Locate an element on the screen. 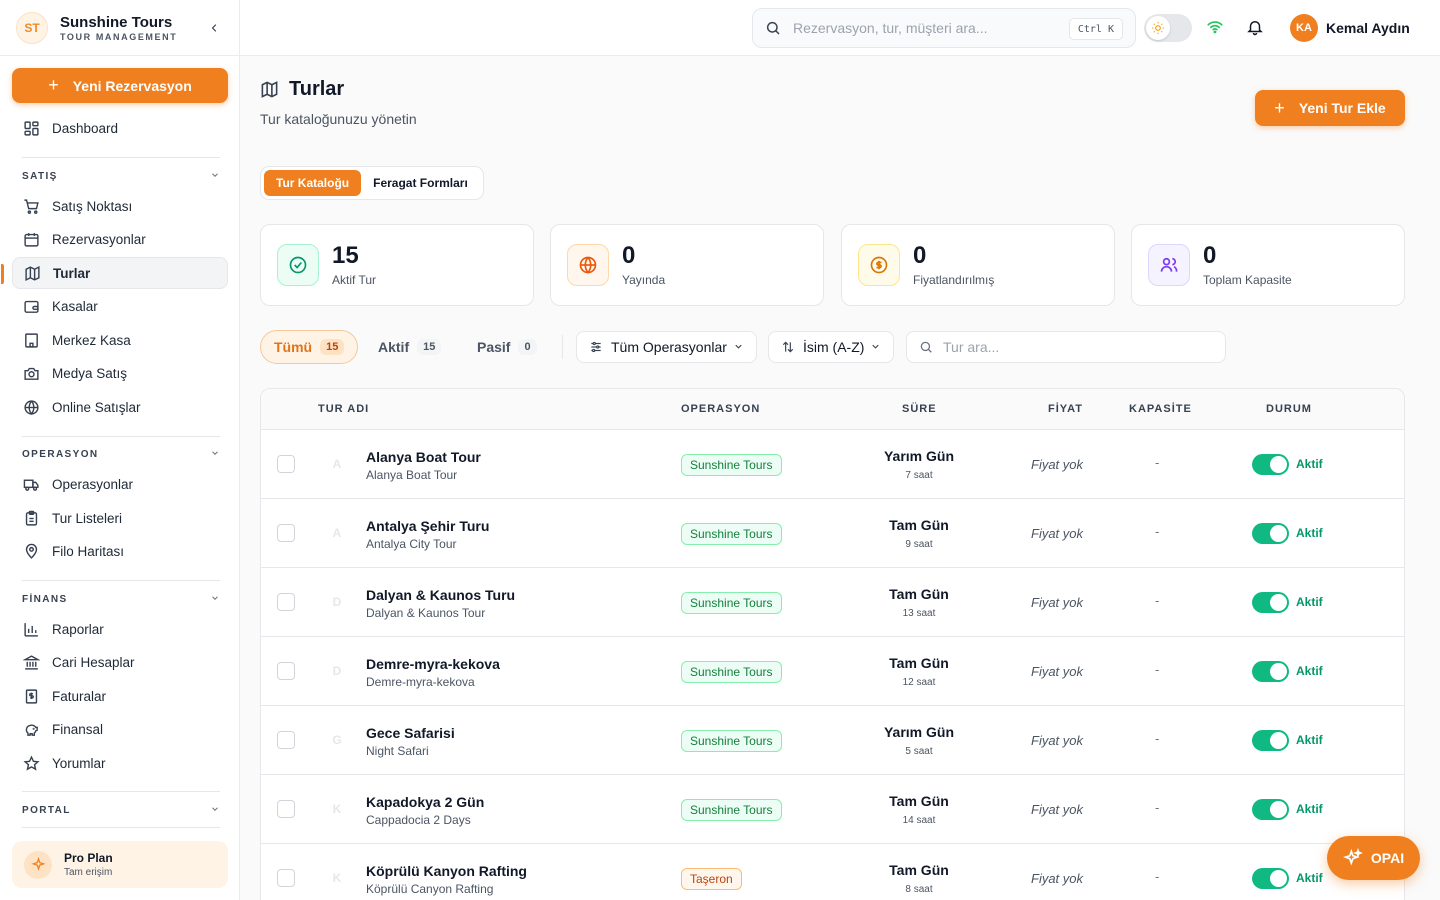  tour-name: Dalyan & Kaunos Turu is located at coordinates (440, 595).